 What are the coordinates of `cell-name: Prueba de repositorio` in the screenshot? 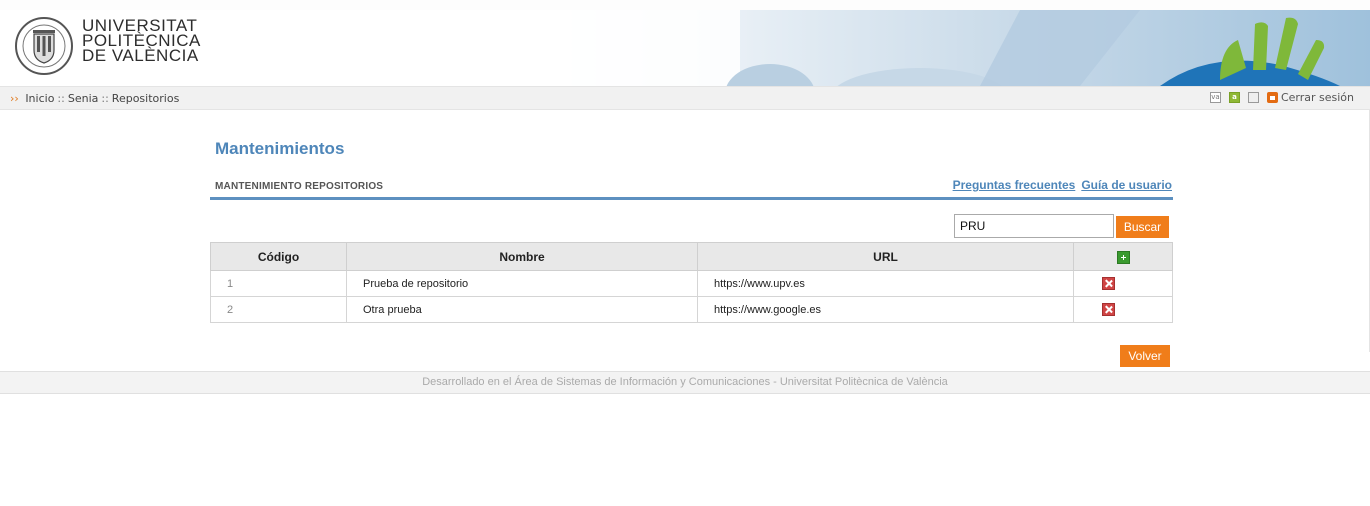 It's located at (522, 283).